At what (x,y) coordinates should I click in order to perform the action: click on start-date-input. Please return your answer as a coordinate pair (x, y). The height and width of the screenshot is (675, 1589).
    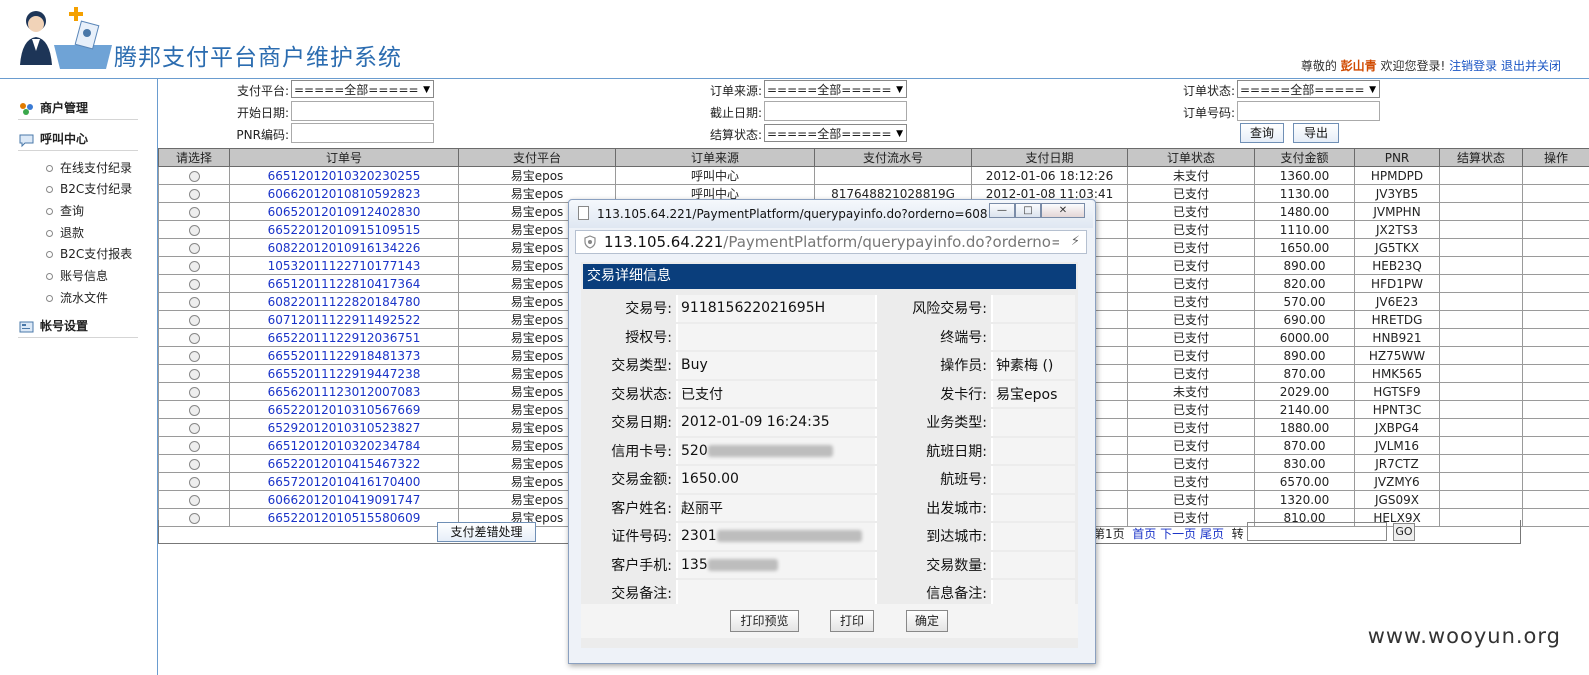
    Looking at the image, I should click on (362, 111).